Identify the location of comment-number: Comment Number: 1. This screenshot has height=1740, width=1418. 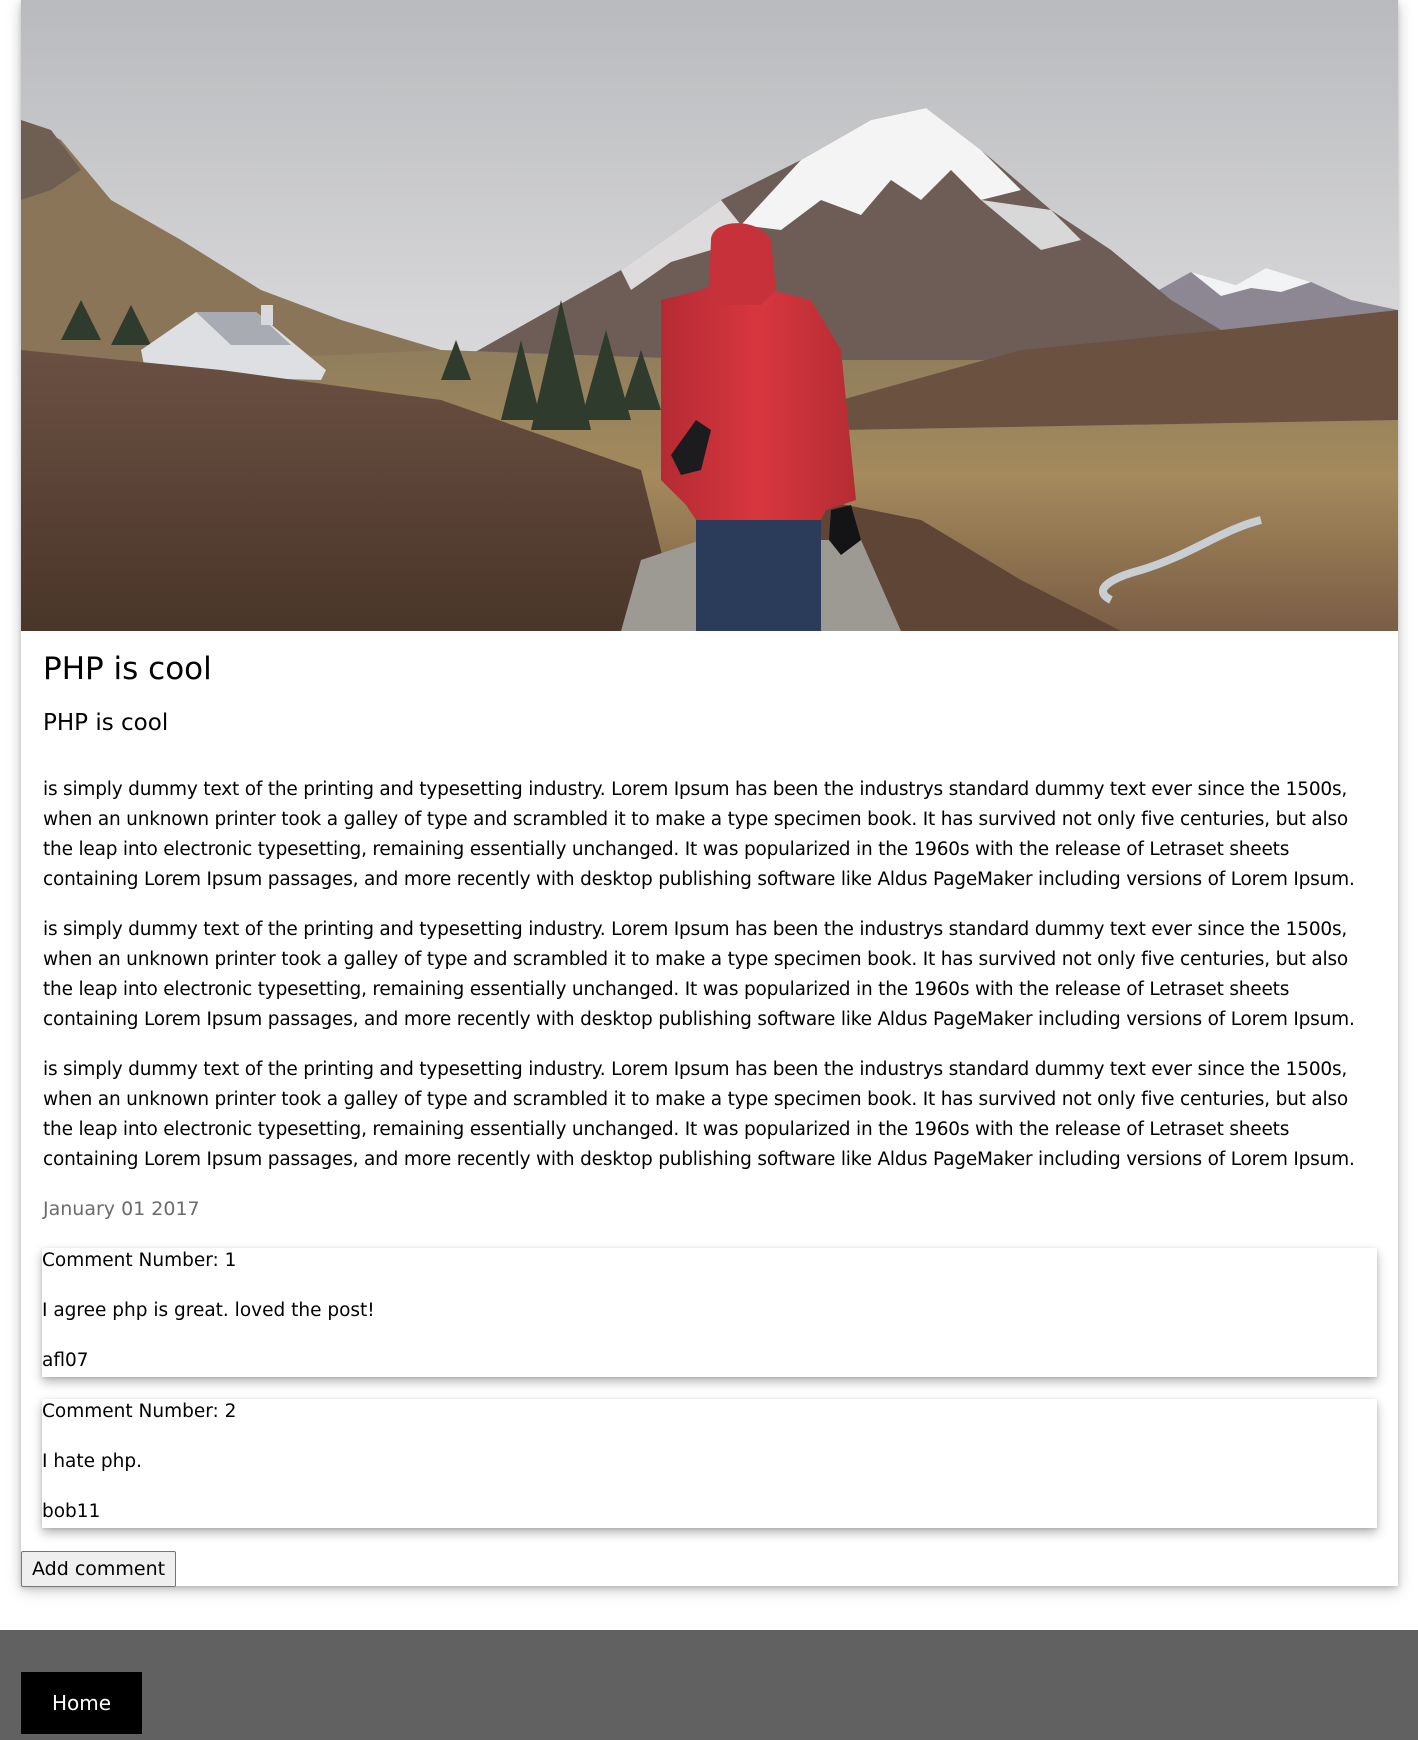
(139, 1260).